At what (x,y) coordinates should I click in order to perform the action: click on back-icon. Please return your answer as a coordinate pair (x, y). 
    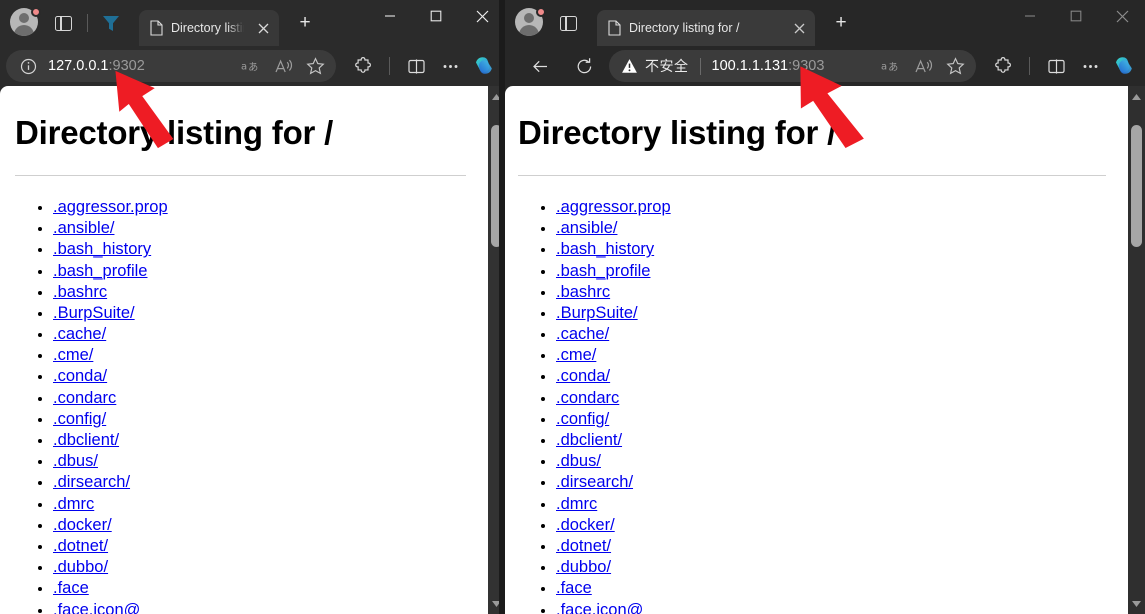
    Looking at the image, I should click on (540, 66).